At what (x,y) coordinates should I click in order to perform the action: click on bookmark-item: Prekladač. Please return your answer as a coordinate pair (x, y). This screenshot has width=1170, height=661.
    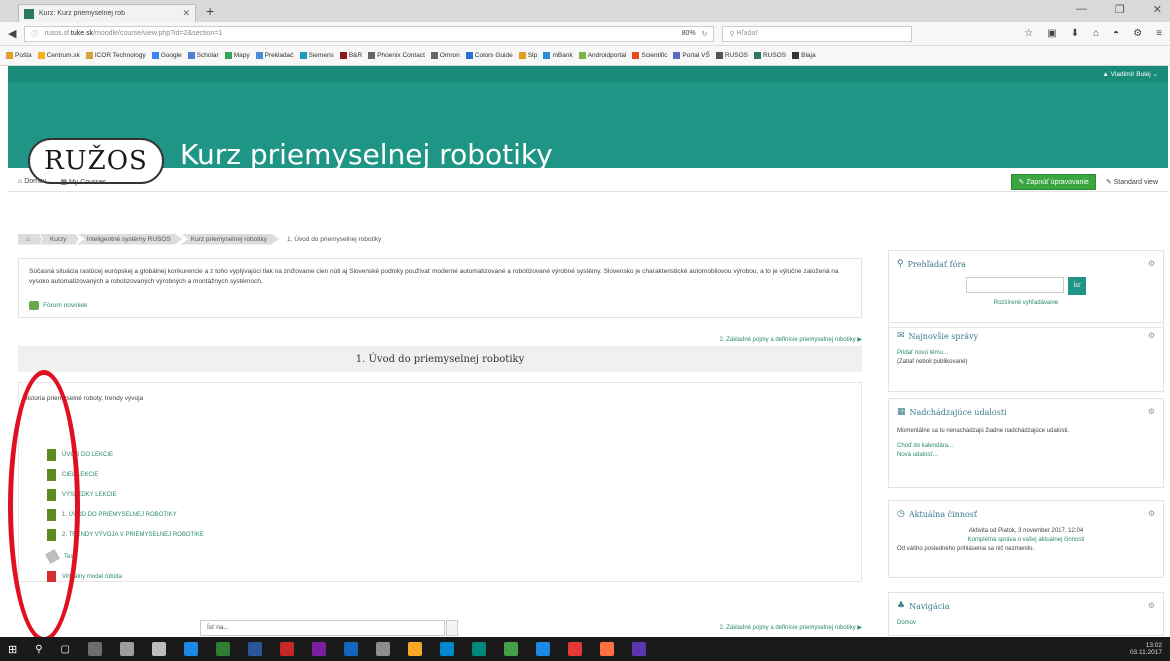
    Looking at the image, I should click on (274, 55).